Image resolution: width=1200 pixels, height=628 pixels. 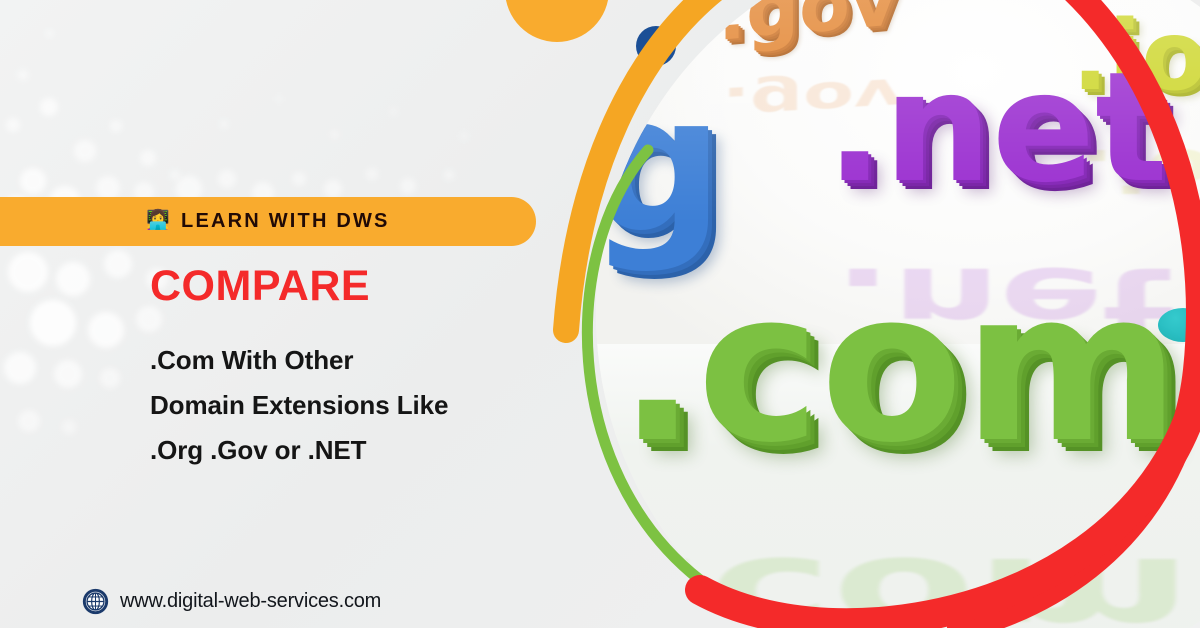 What do you see at coordinates (660, 164) in the screenshot?
I see `tld-letter-g: g` at bounding box center [660, 164].